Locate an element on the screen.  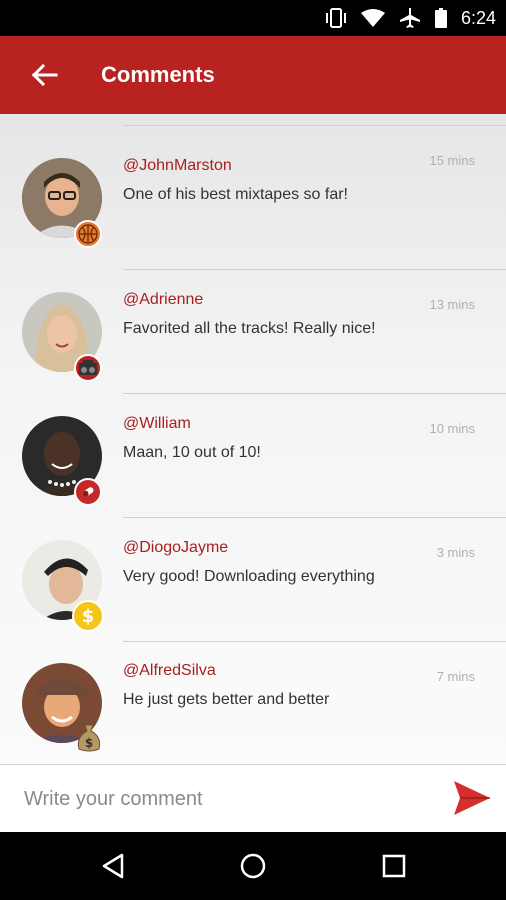
square-recents-icon is located at coordinates (394, 866).